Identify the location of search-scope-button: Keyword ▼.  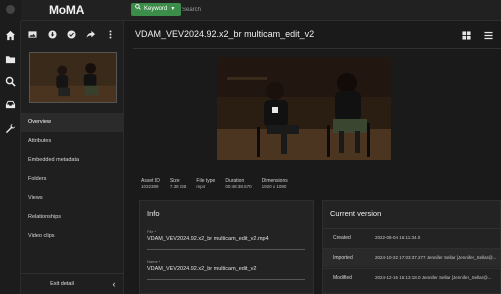
(156, 9).